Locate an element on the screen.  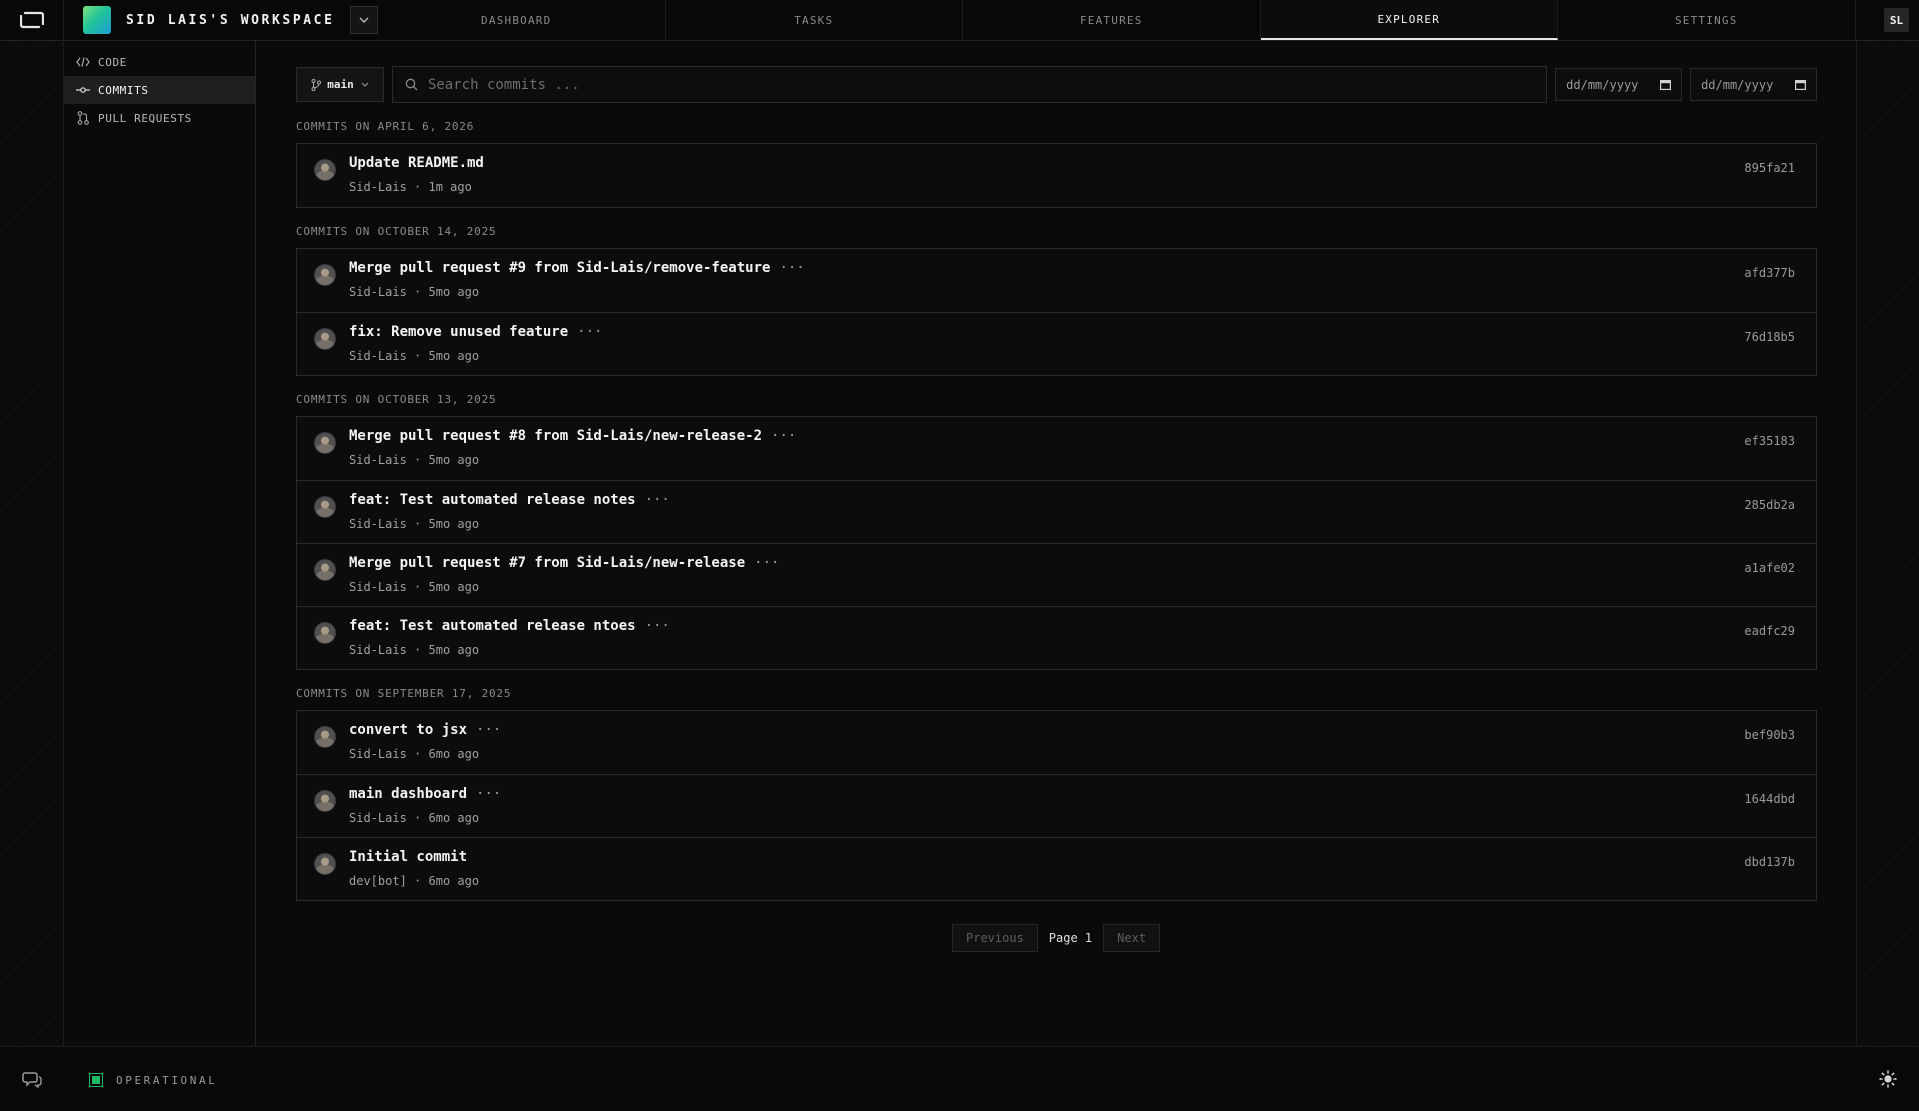
date-to-input: dd/mm/yyyy is located at coordinates (1753, 84).